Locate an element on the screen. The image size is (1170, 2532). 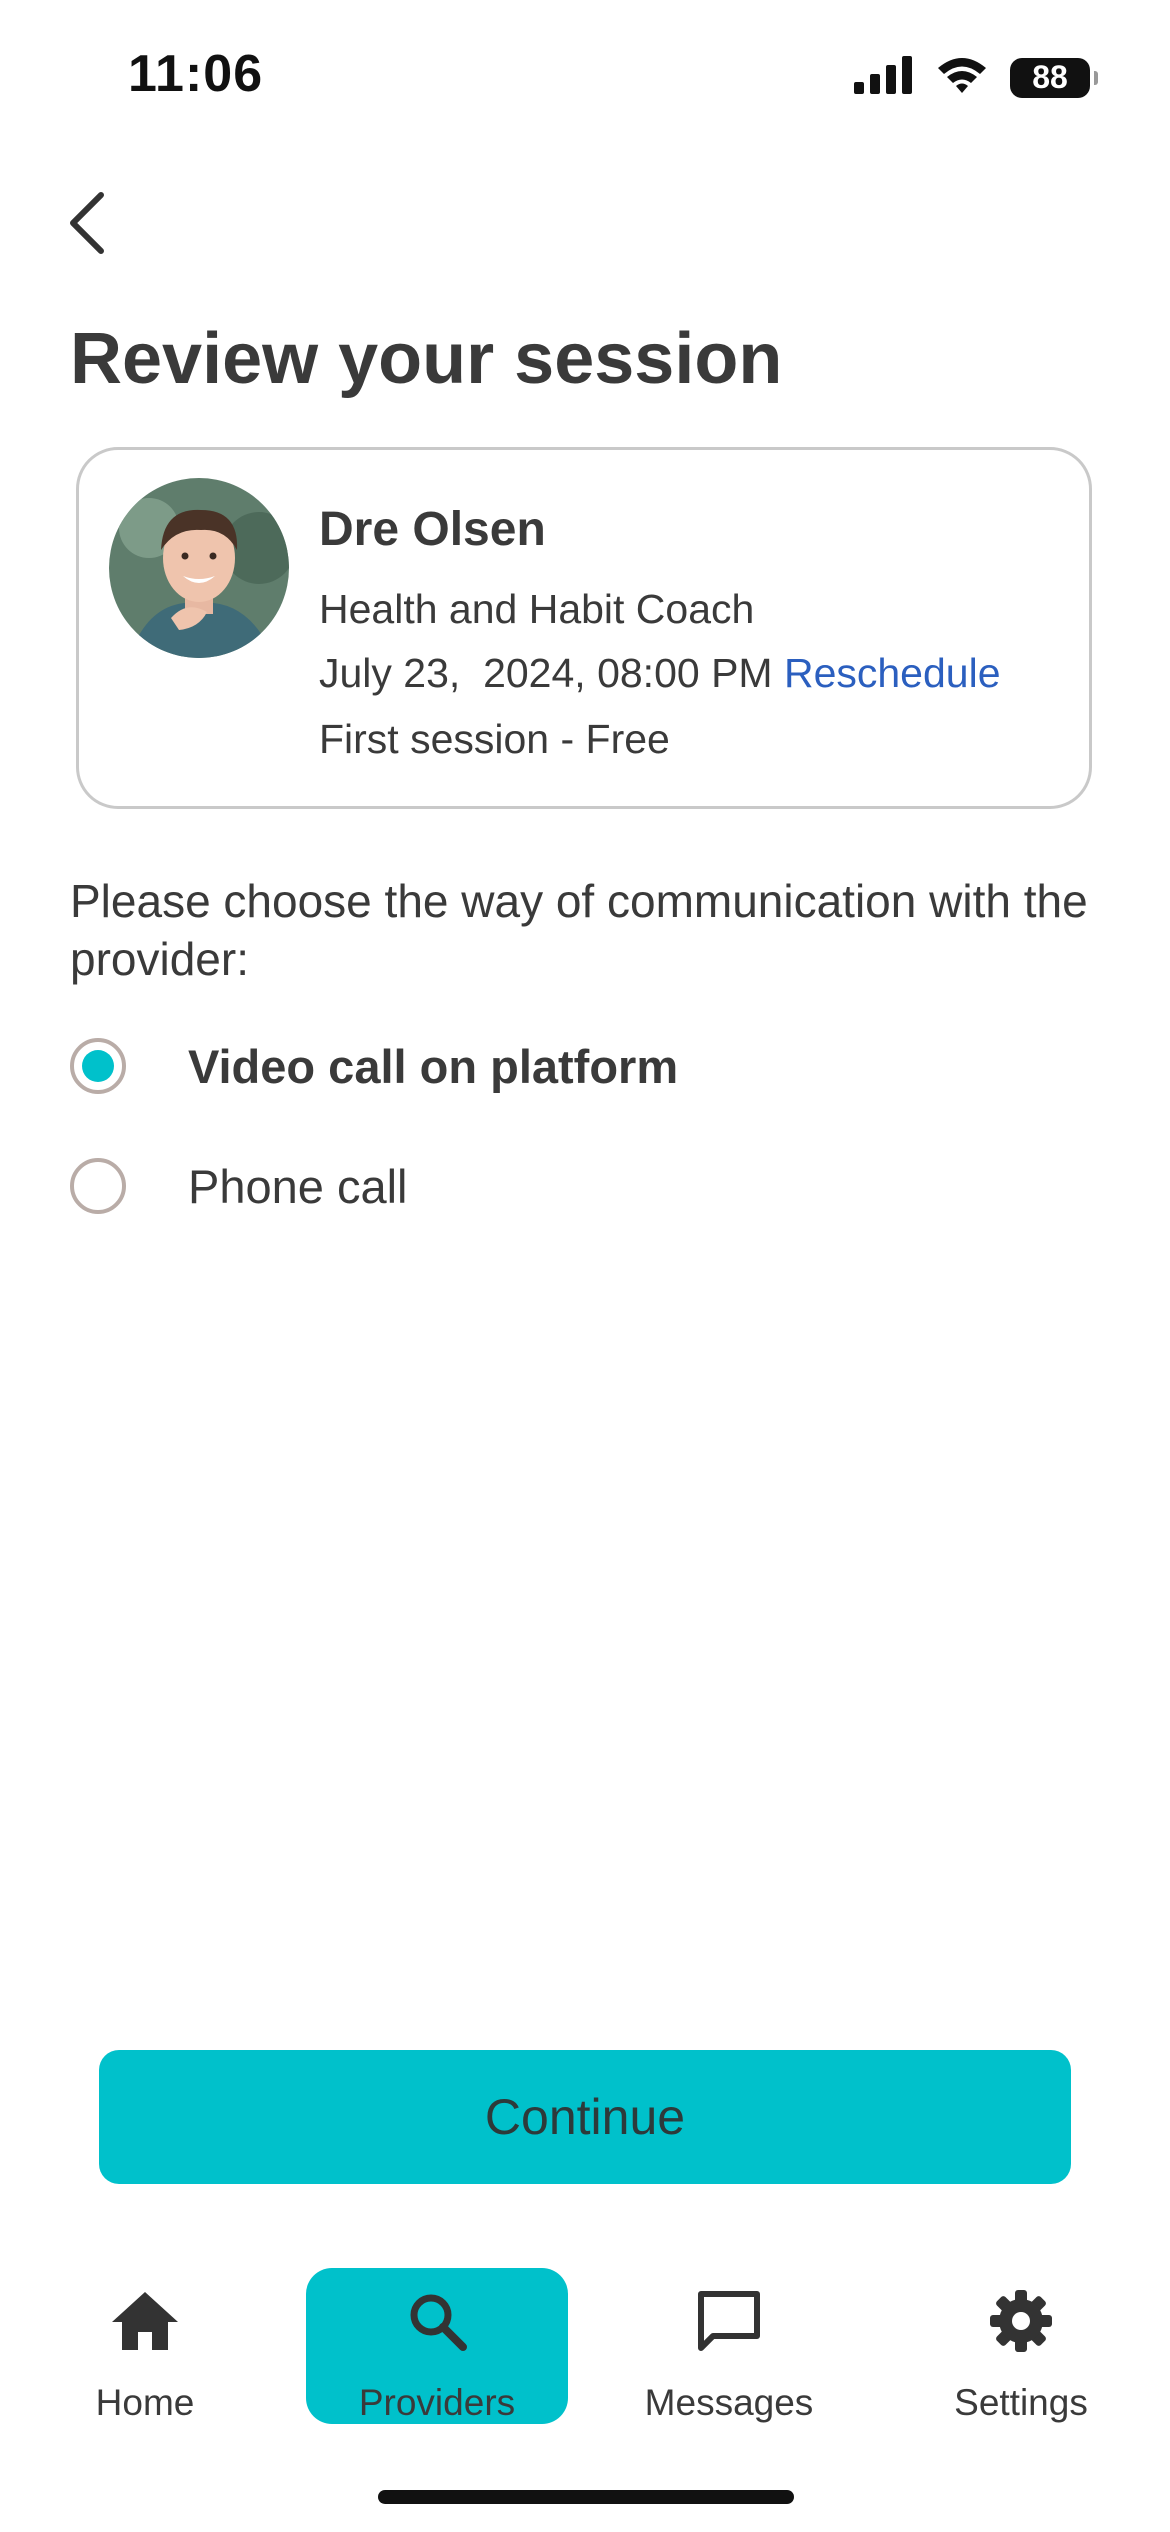
nav-label-providers: Providers is located at coordinates (437, 2402).